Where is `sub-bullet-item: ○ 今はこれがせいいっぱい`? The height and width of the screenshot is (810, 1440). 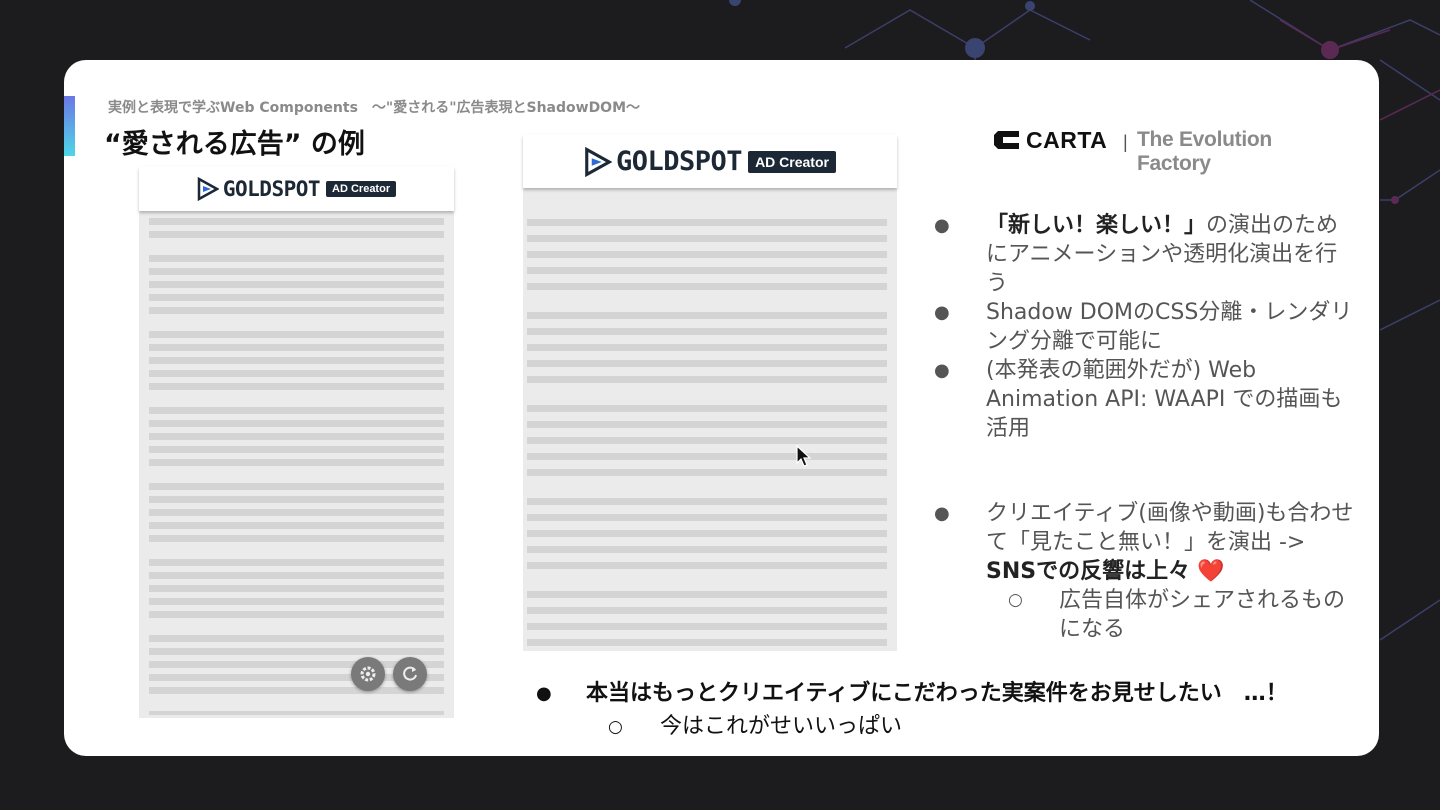 sub-bullet-item: ○ 今はこれがせいいっぱい is located at coordinates (755, 726).